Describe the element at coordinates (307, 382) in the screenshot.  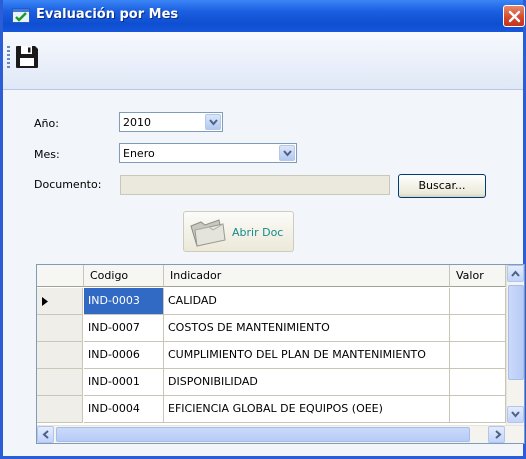
I see `cell-indicador: DISPONIBILIDAD` at that location.